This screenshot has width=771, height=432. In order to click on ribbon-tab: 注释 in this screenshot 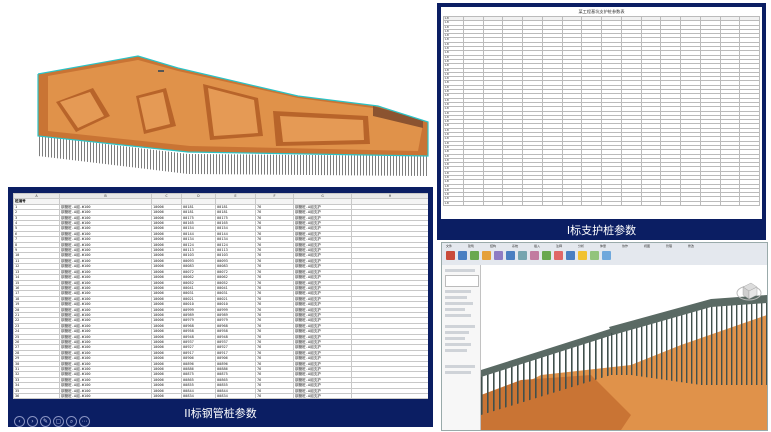, I will do `click(559, 246)`.